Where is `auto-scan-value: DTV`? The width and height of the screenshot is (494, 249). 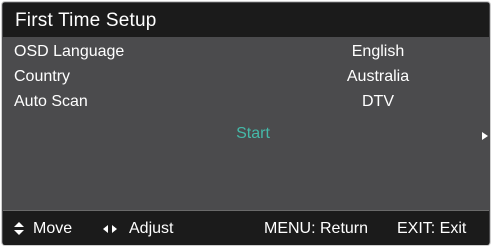
auto-scan-value: DTV is located at coordinates (378, 102).